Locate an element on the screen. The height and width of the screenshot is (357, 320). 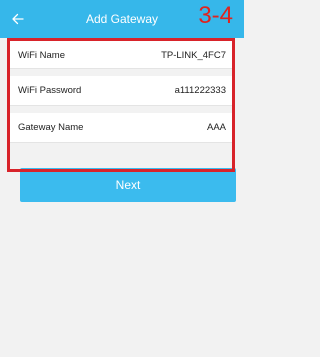
next-button: Next is located at coordinates (128, 185).